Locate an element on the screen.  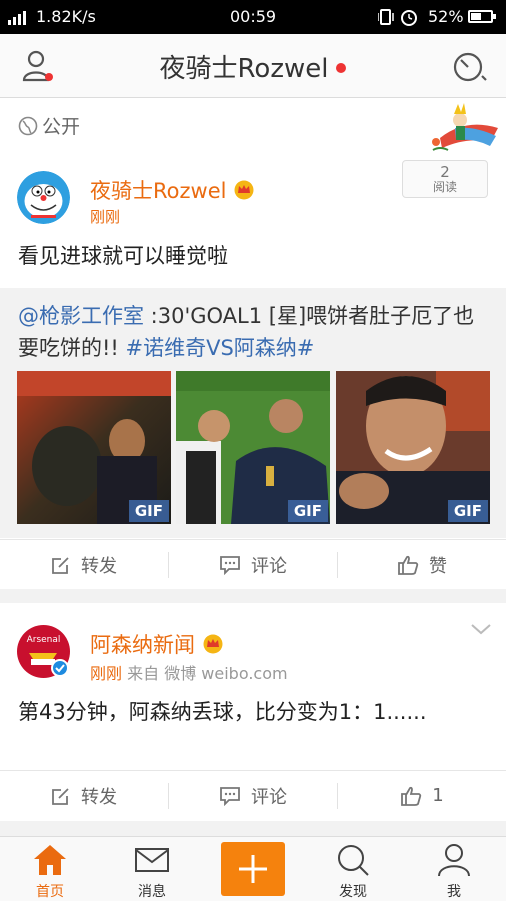
search-icon is located at coordinates (353, 860).